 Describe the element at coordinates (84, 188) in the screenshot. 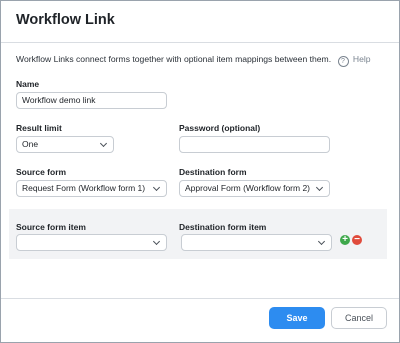

I see `source-form-value: Request Form (Workflow form 1)` at that location.